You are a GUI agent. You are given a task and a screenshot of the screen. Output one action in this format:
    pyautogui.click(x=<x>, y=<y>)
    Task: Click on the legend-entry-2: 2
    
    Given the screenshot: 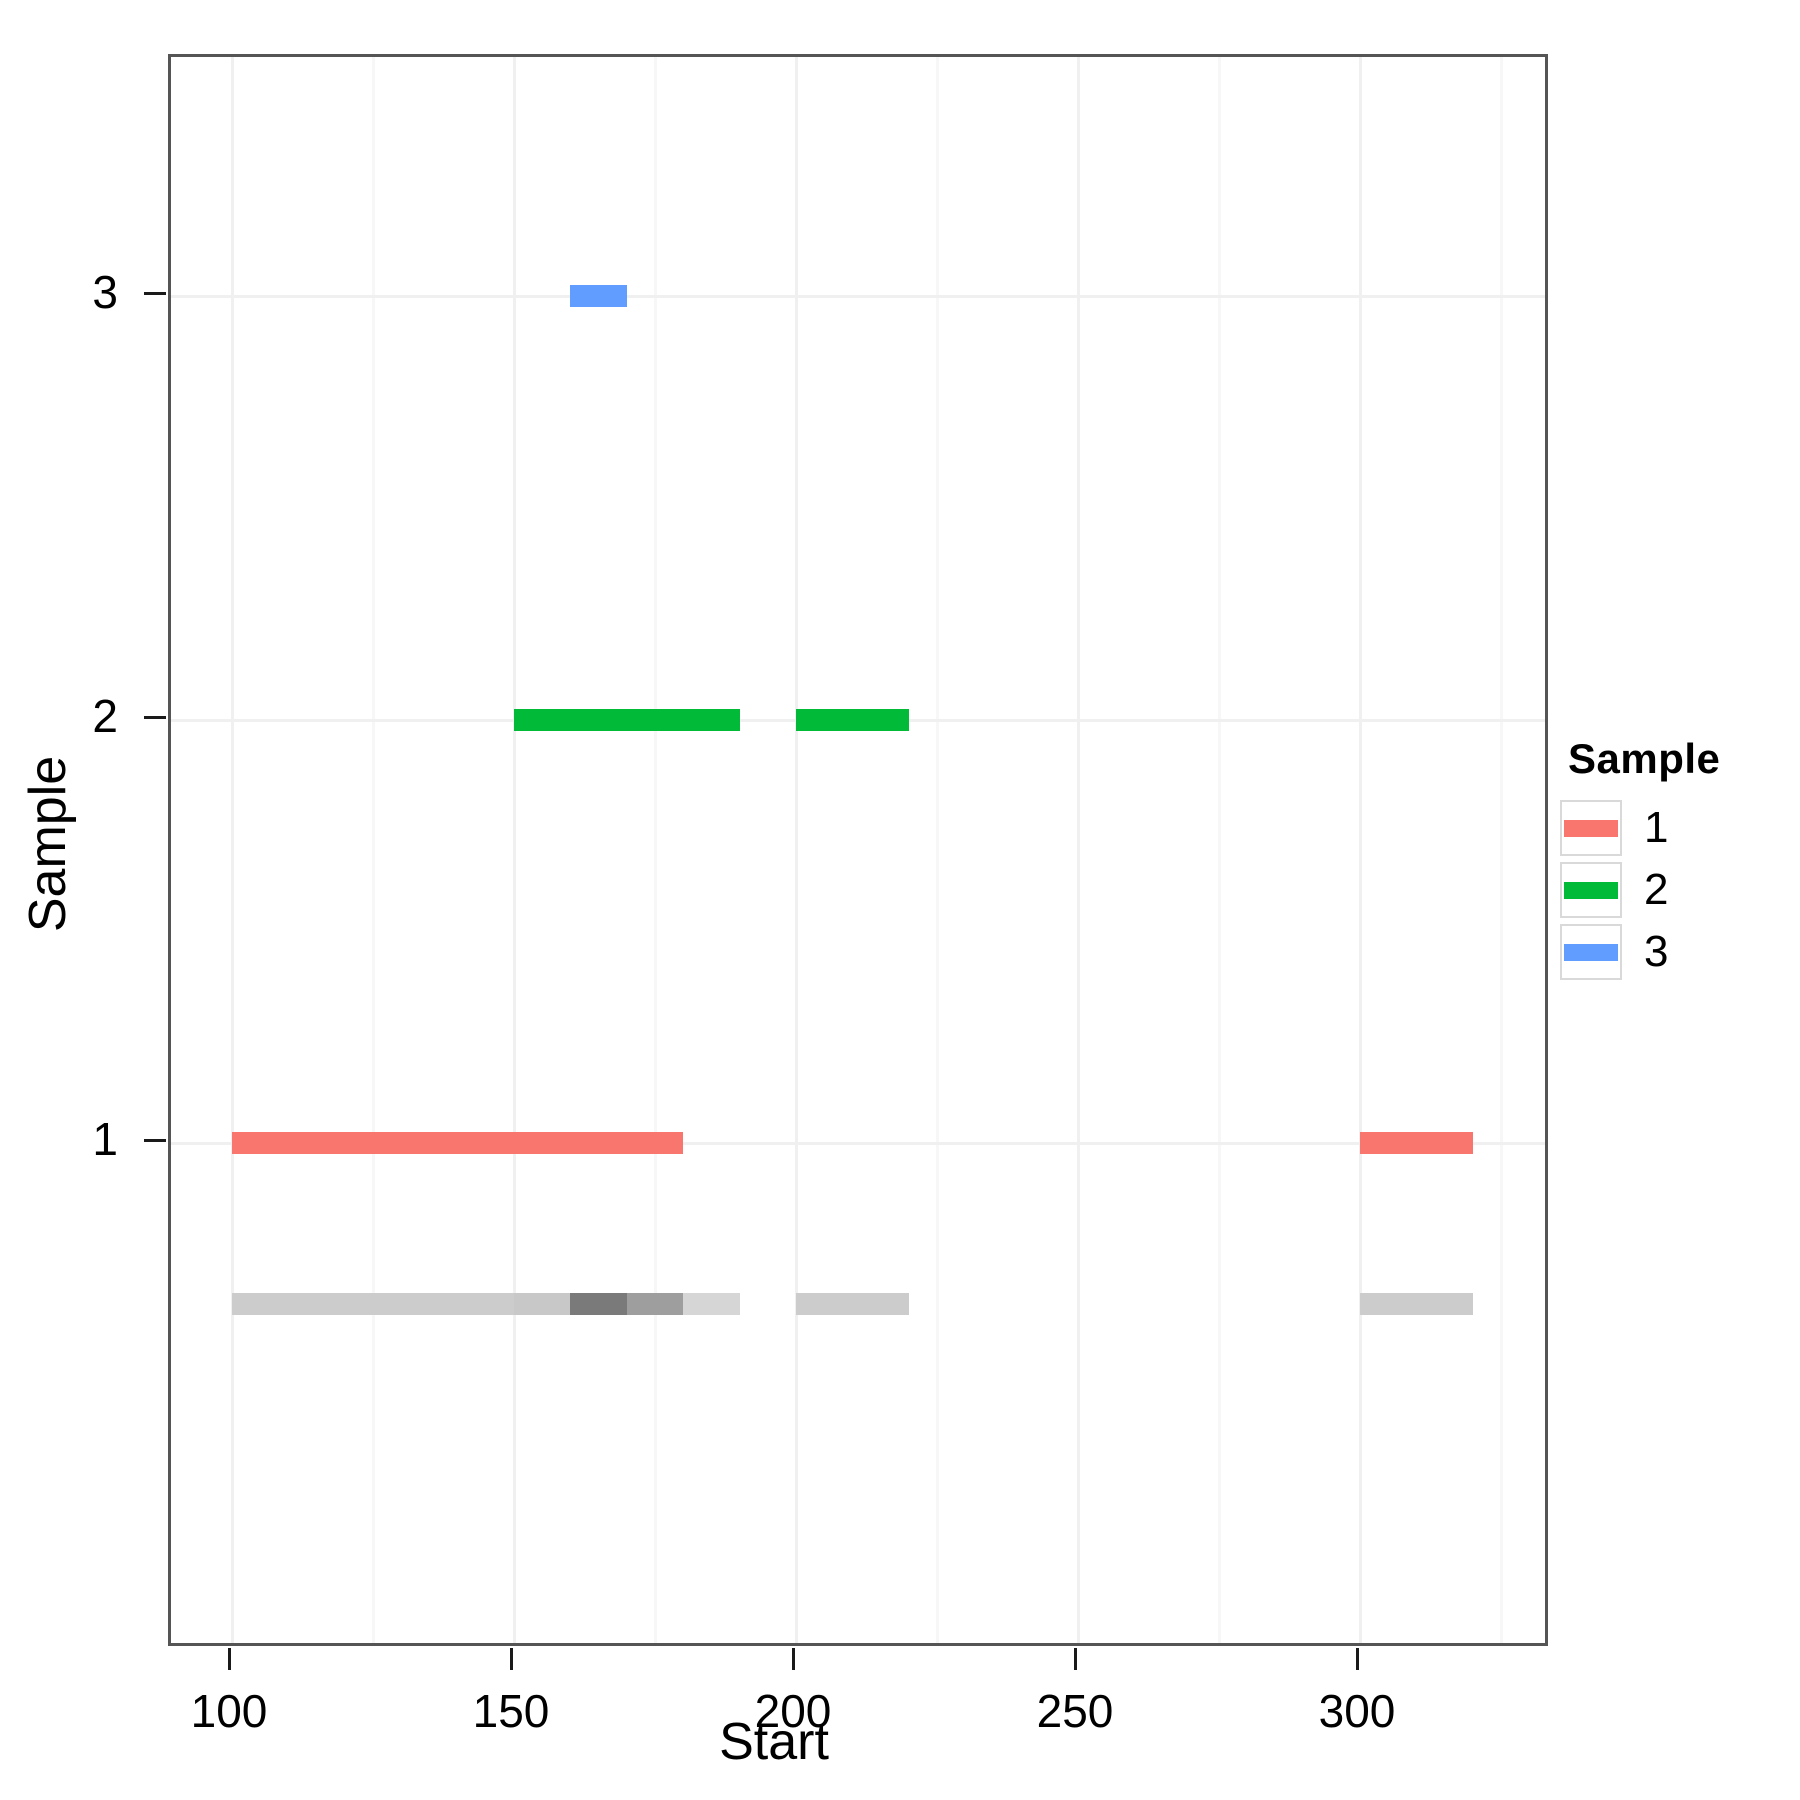 What is the action you would take?
    pyautogui.click(x=1670, y=890)
    